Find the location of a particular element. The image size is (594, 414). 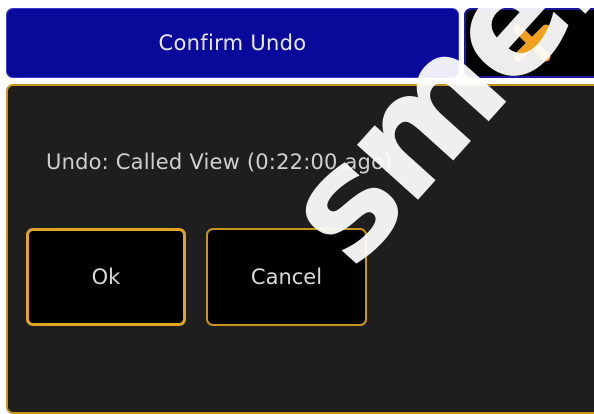

close-button is located at coordinates (529, 43).